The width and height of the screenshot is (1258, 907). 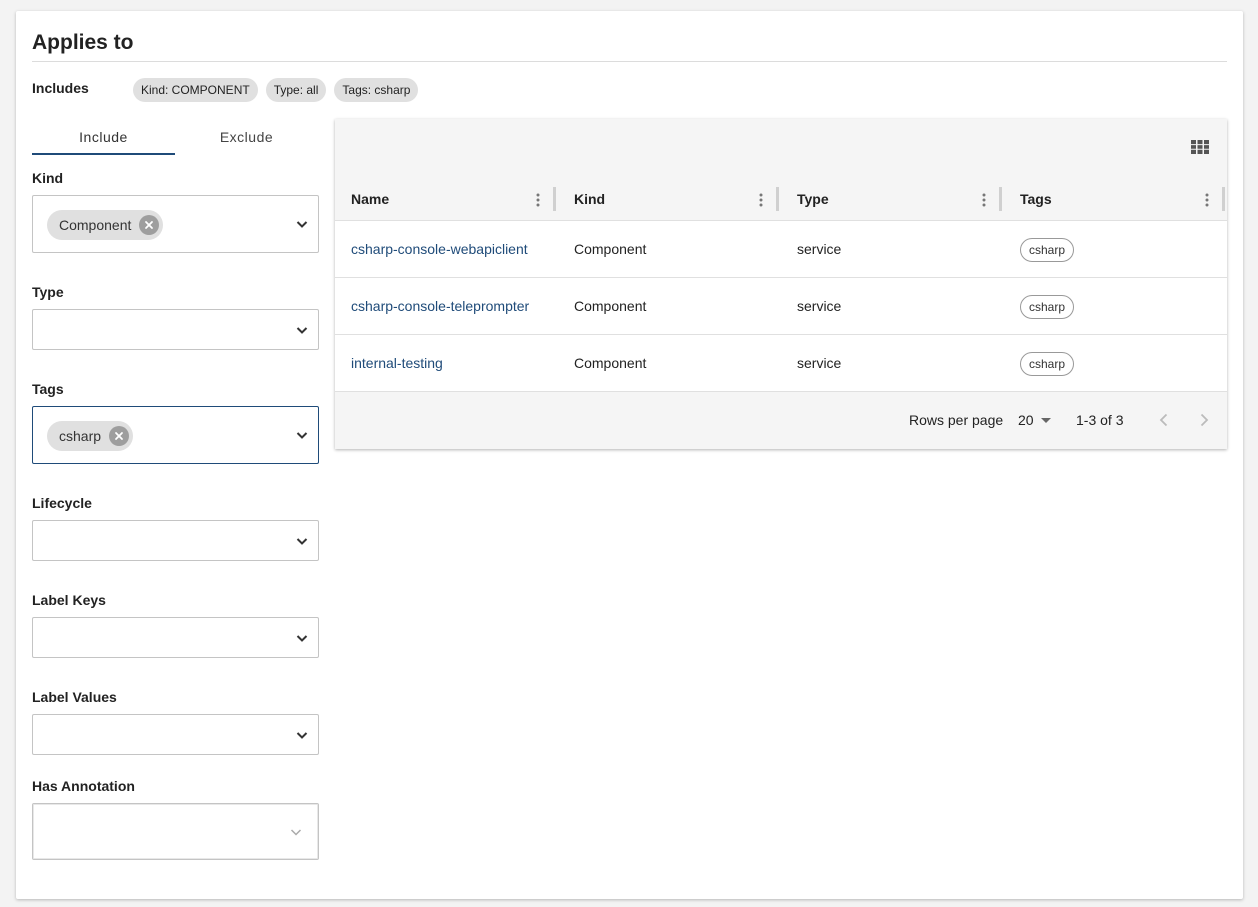 I want to click on label-values-filter: Label Values, so click(x=175, y=722).